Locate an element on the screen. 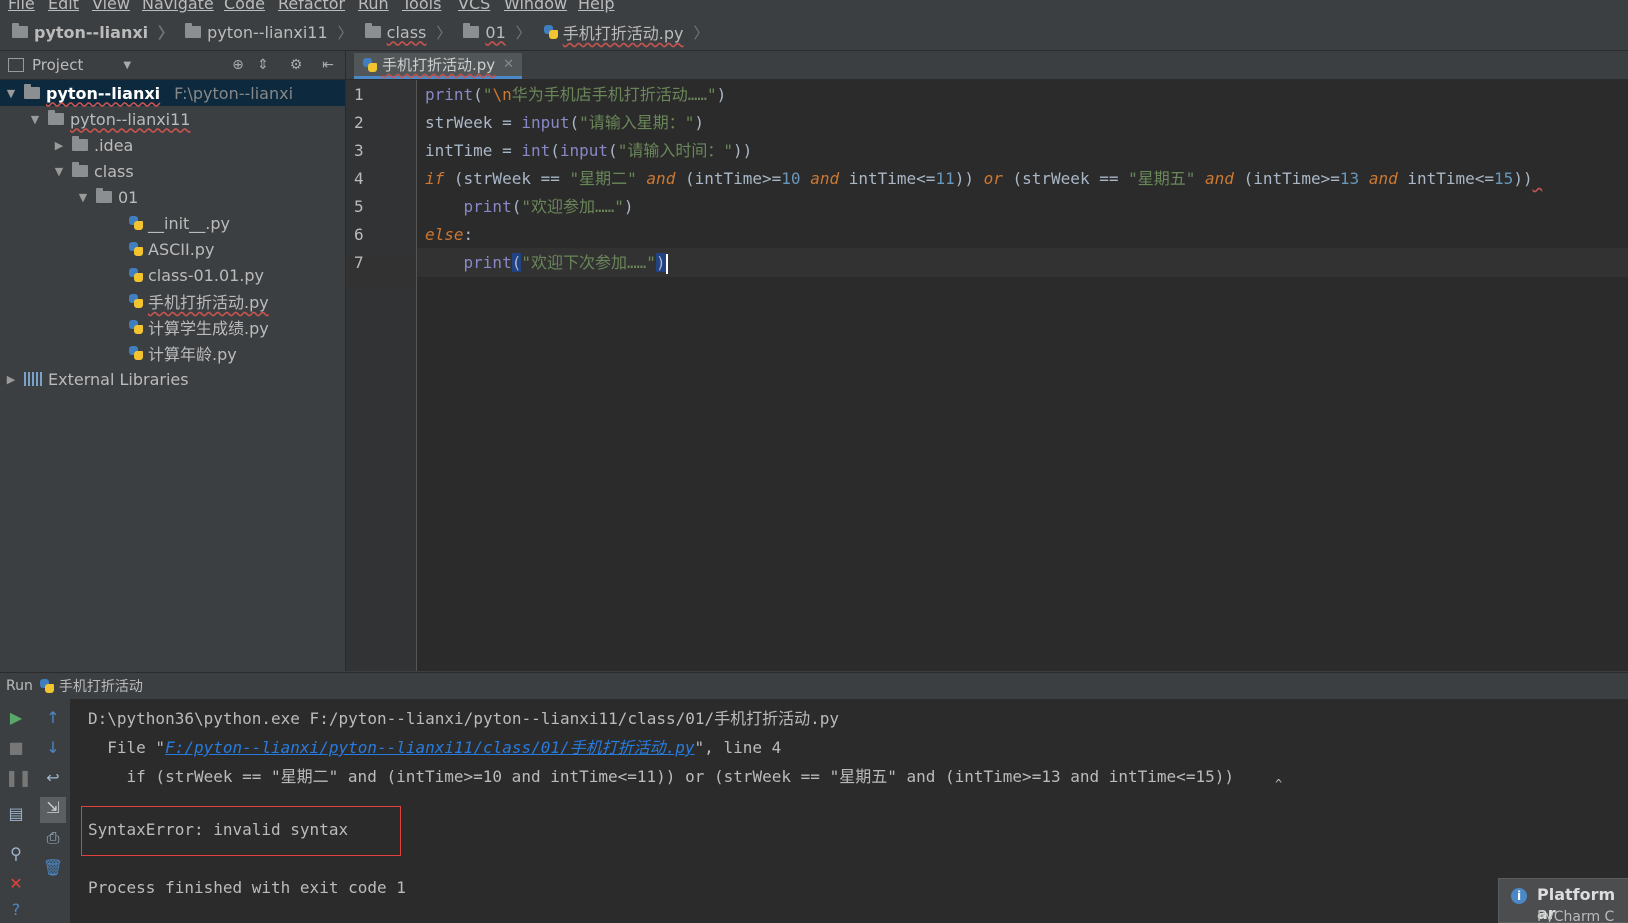  library-icon is located at coordinates (33, 379).